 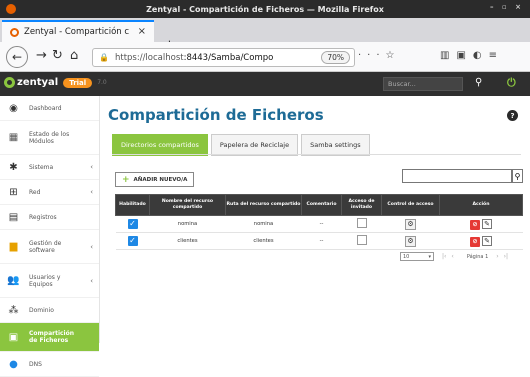 I want to click on zentyal-logo-icon, so click(x=9, y=82).